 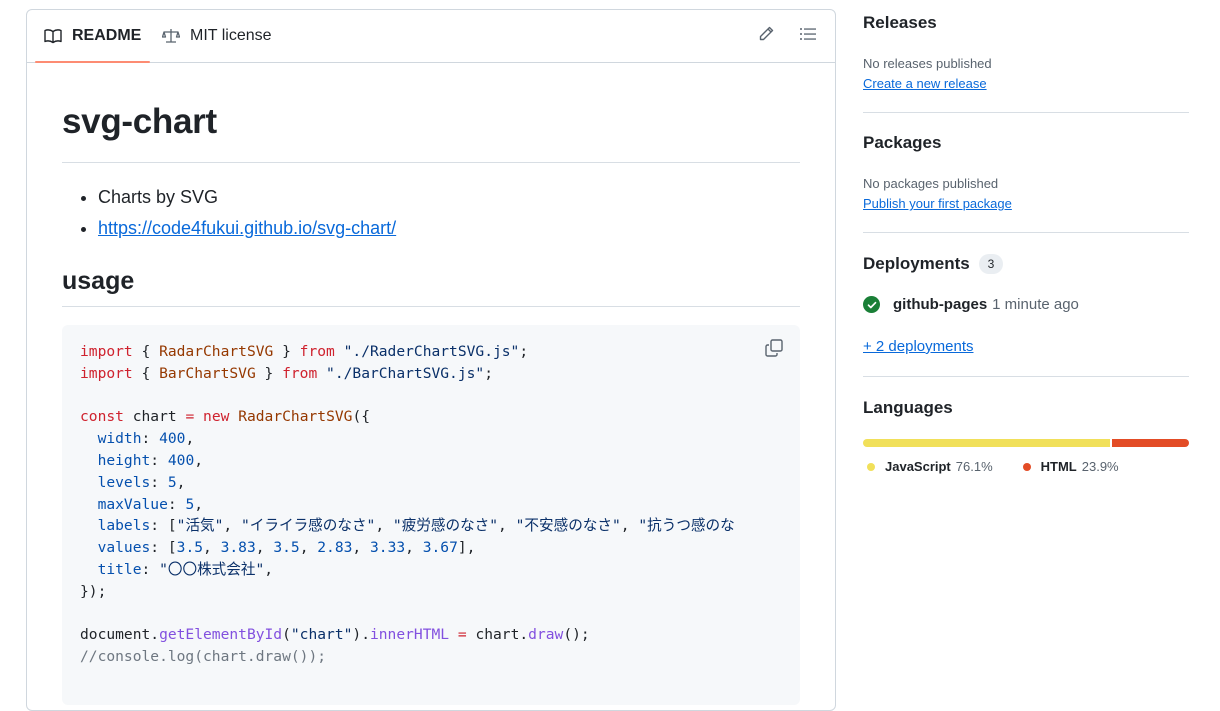 What do you see at coordinates (53, 36) in the screenshot?
I see `book-icon` at bounding box center [53, 36].